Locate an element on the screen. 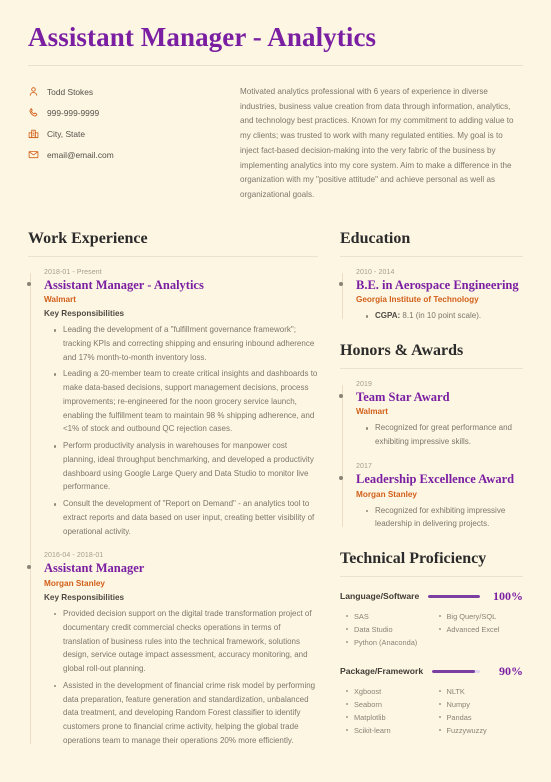  entry-date: 2017 is located at coordinates (364, 466).